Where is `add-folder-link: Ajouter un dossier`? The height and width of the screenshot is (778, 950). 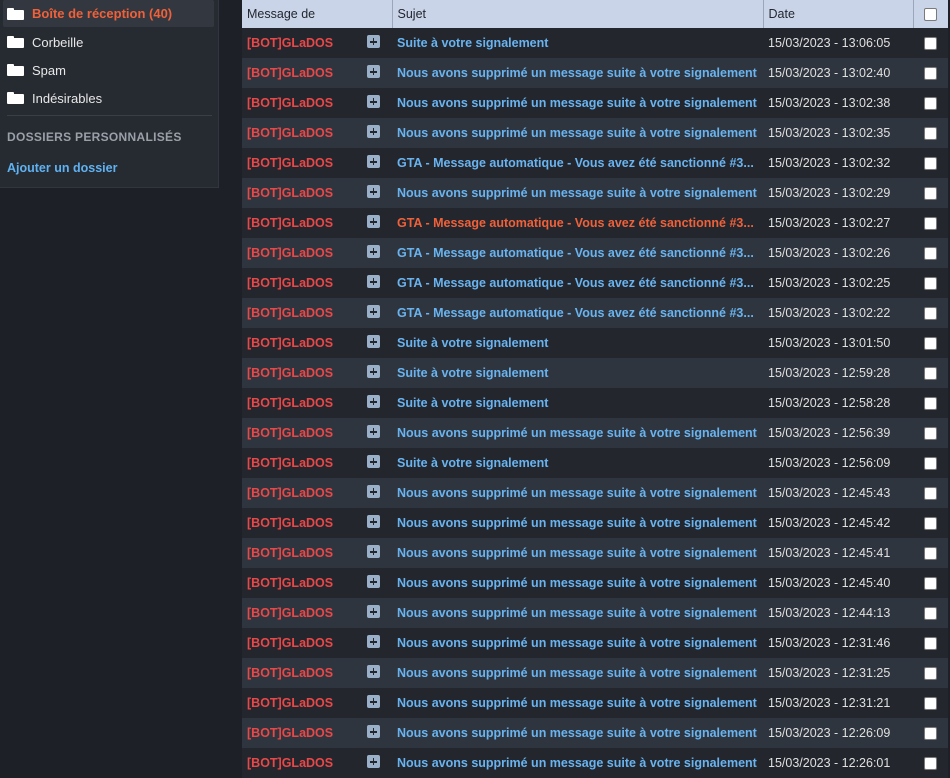 add-folder-link: Ajouter un dossier is located at coordinates (62, 168).